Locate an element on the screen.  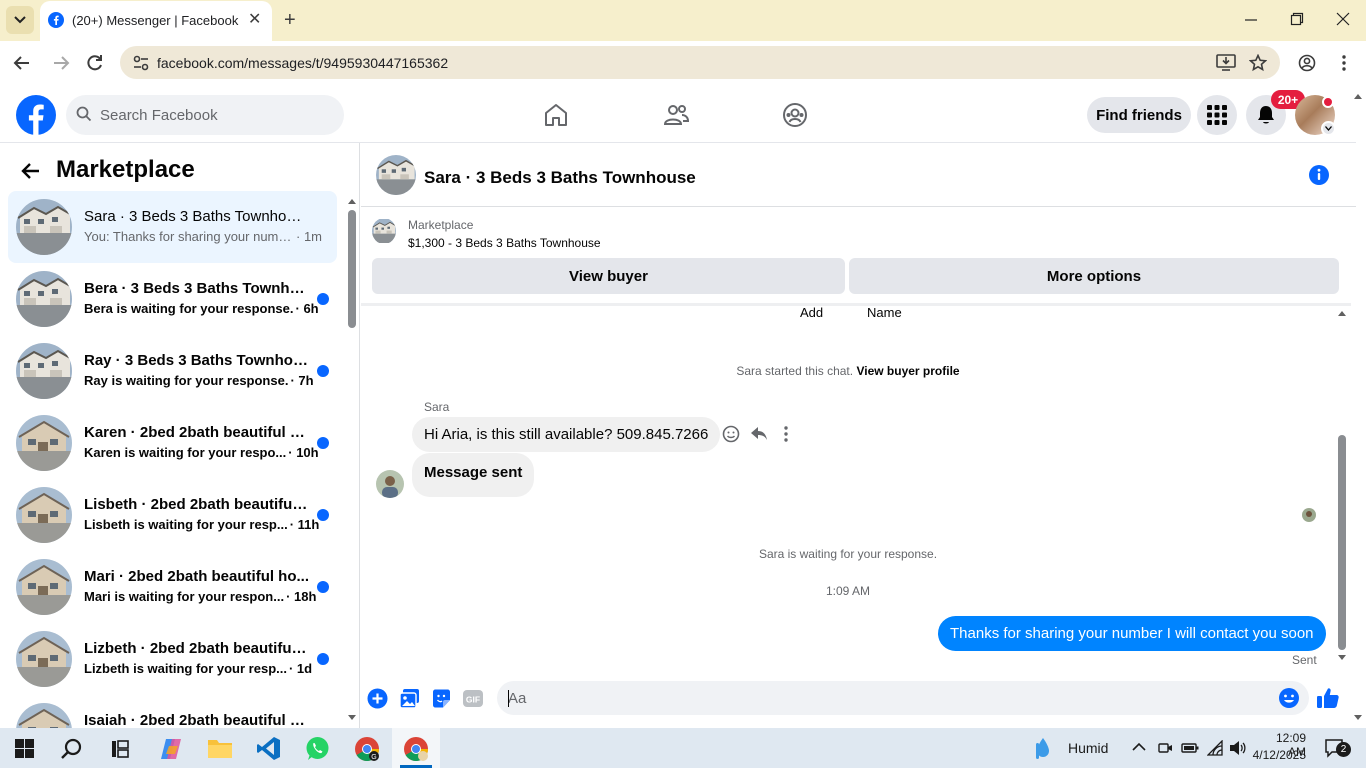
svg-text: G is located at coordinates (373, 757).